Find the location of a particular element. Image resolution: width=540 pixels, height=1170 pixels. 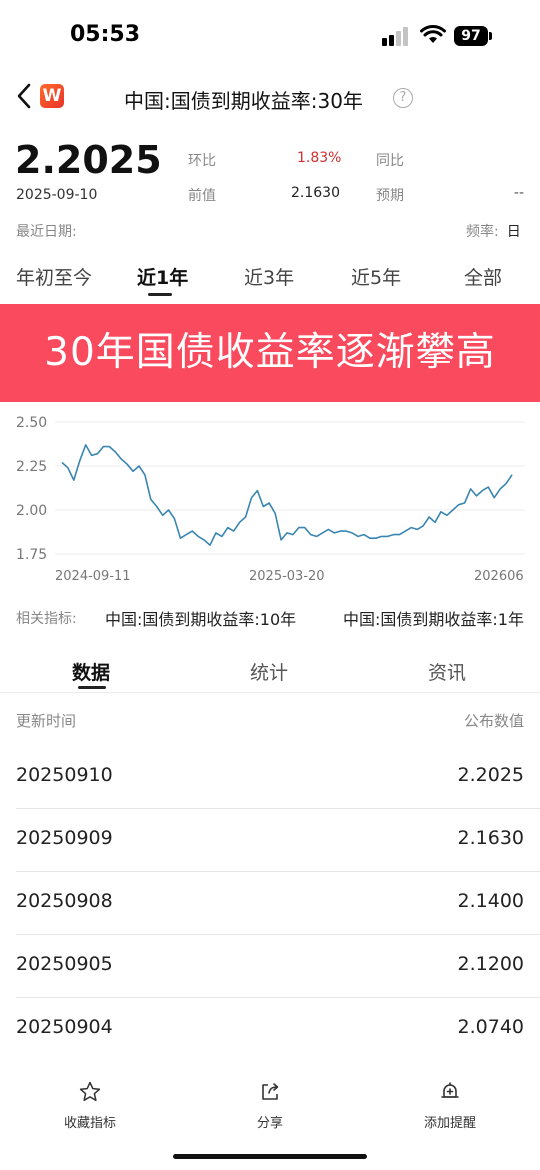

table-row: 20250910 2.2025 is located at coordinates (270, 777).